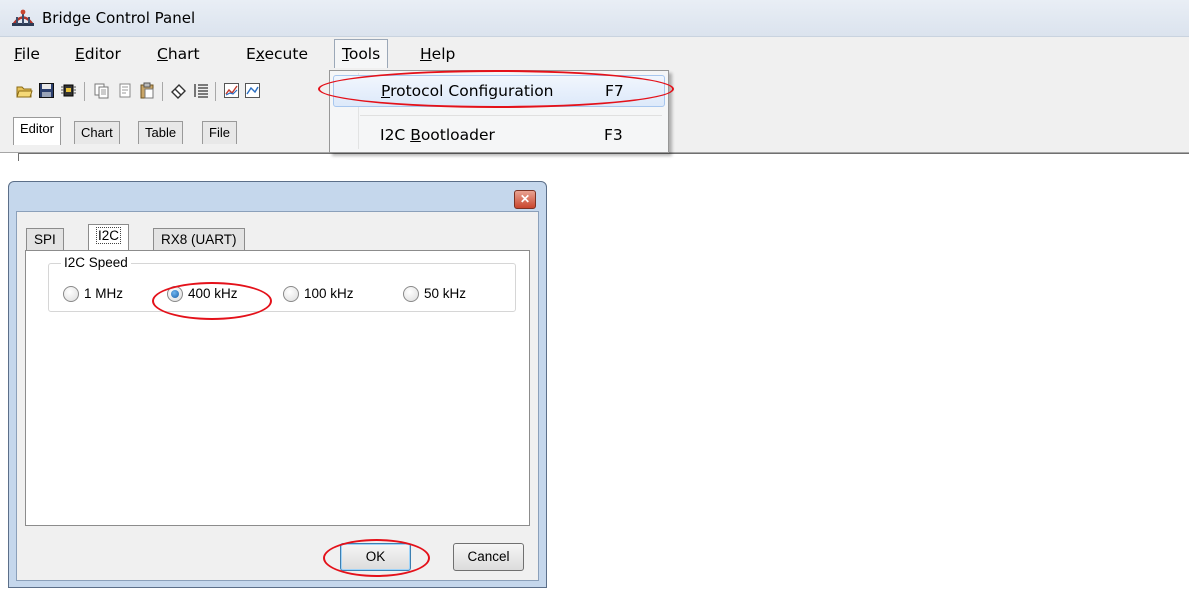  I want to click on tab-rx8-uart: RX8 (UART), so click(199, 239).